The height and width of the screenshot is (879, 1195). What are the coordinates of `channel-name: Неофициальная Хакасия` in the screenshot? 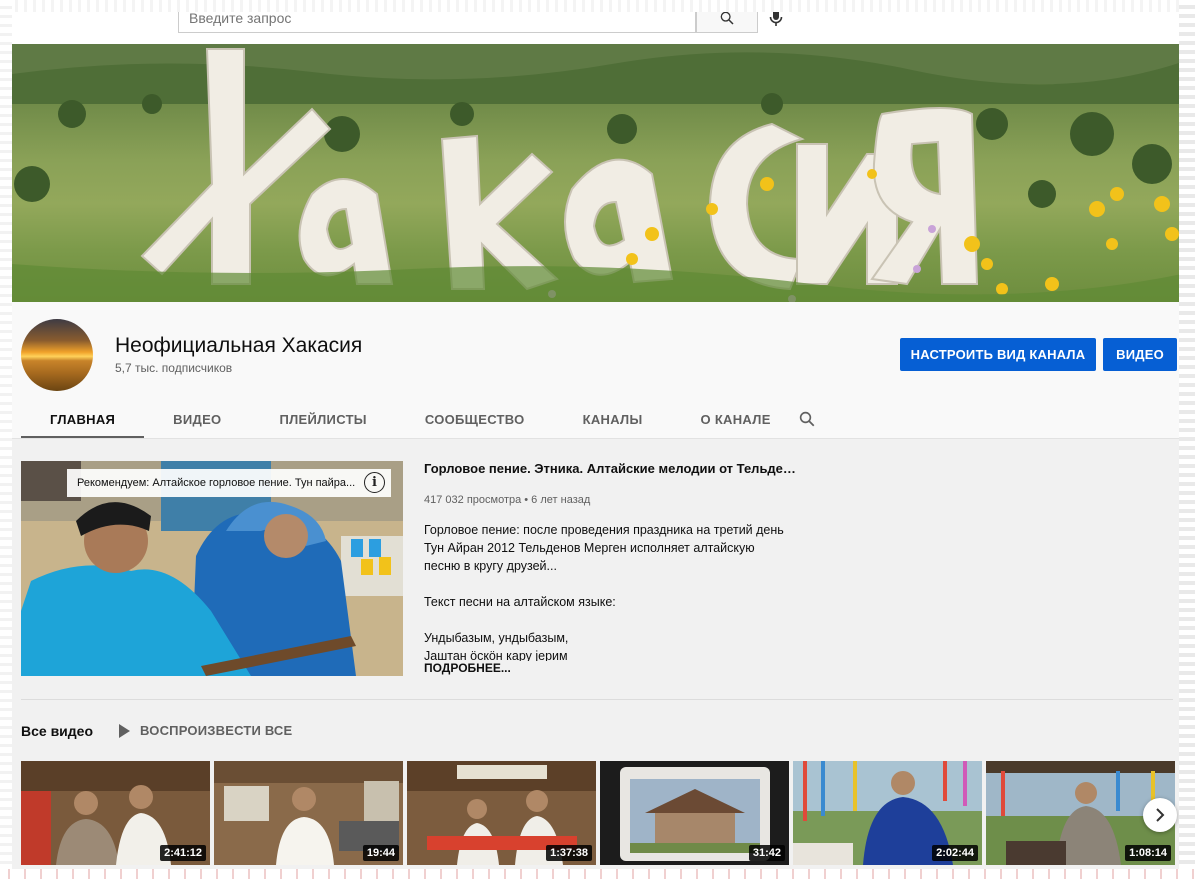 It's located at (239, 345).